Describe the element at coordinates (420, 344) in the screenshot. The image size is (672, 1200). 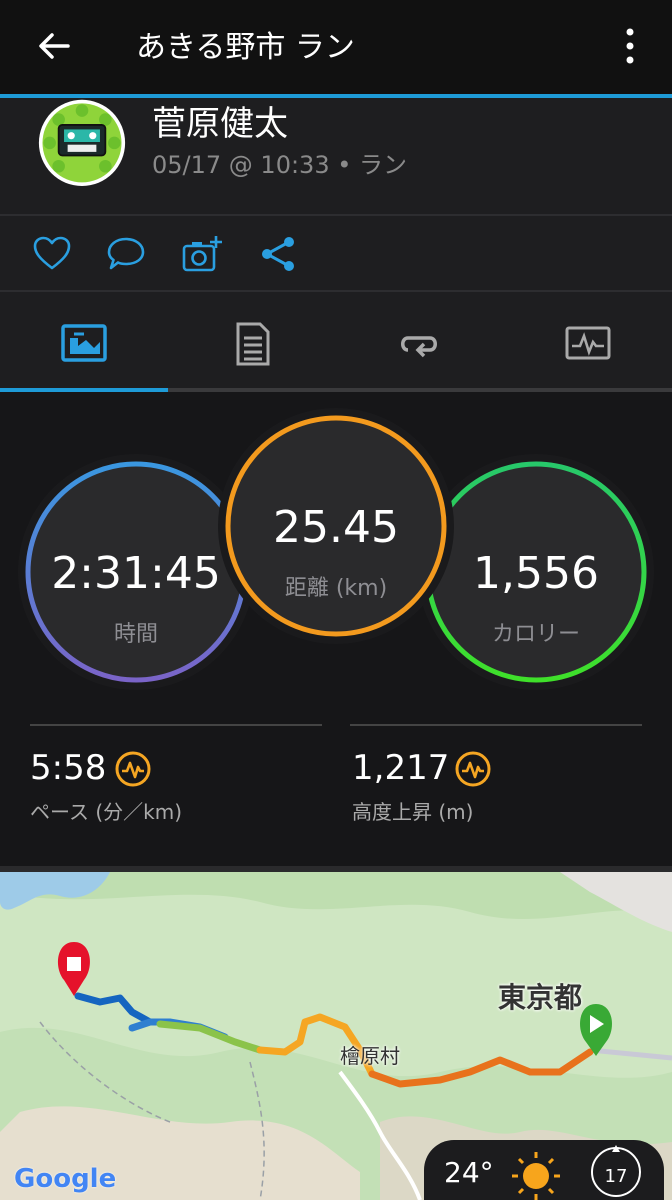
I see `tab-laps-icon` at that location.